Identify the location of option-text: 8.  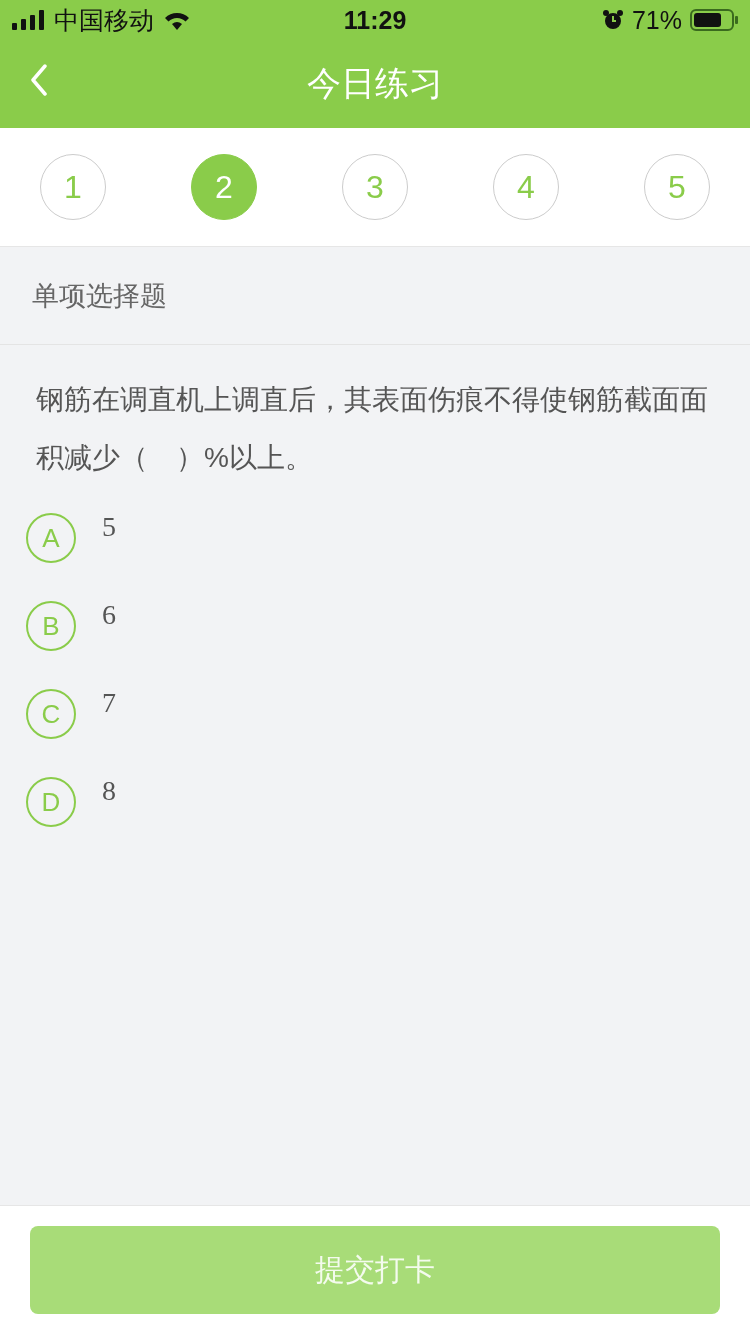
(109, 791).